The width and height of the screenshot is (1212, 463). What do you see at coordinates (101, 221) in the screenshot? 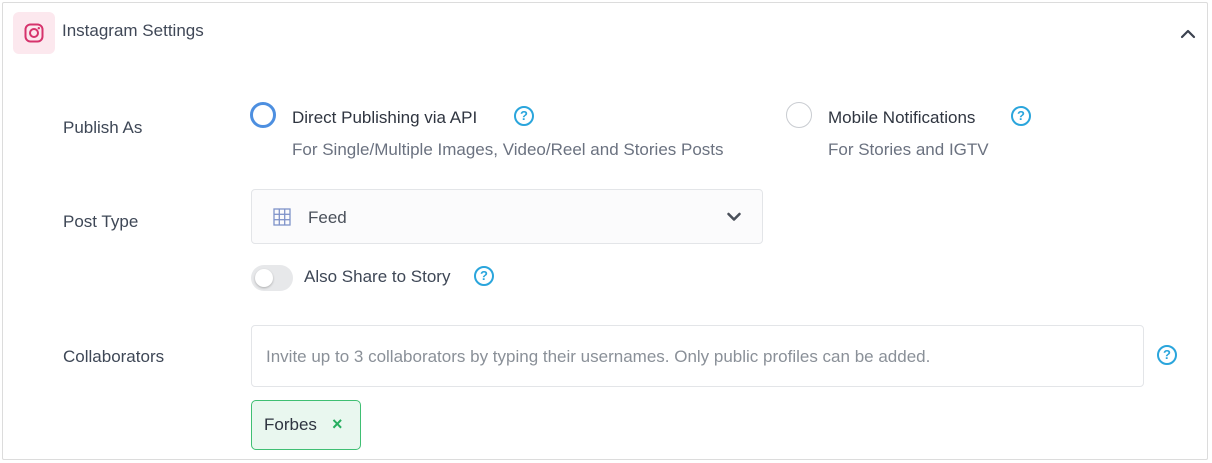
I see `post-type-label: Post Type` at bounding box center [101, 221].